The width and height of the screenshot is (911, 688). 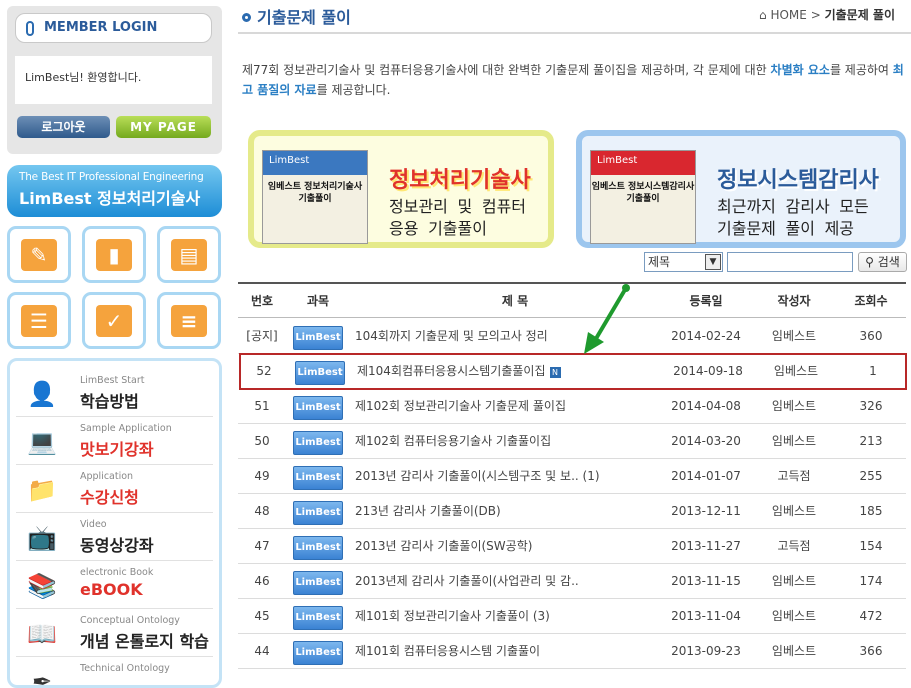 What do you see at coordinates (117, 545) in the screenshot?
I see `menu-label: 동영상강좌` at bounding box center [117, 545].